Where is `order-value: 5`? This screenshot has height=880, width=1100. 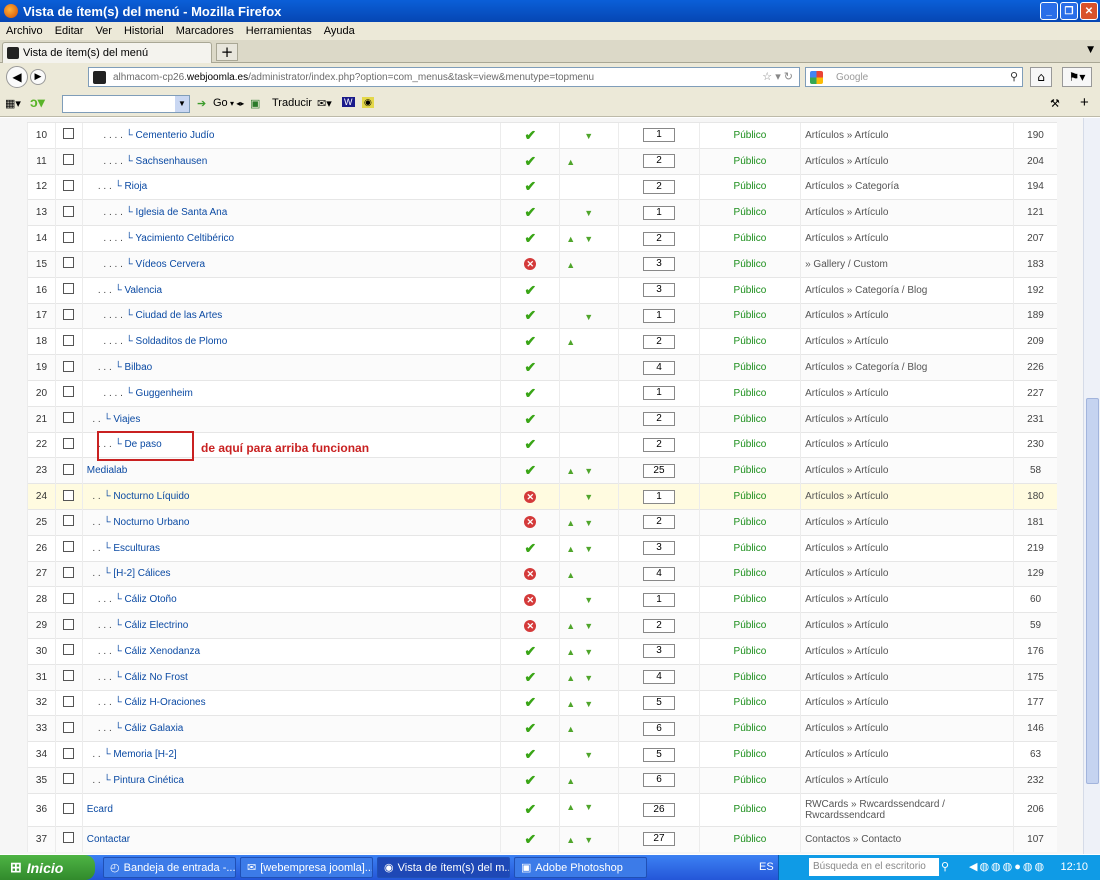
order-value: 5 is located at coordinates (658, 702).